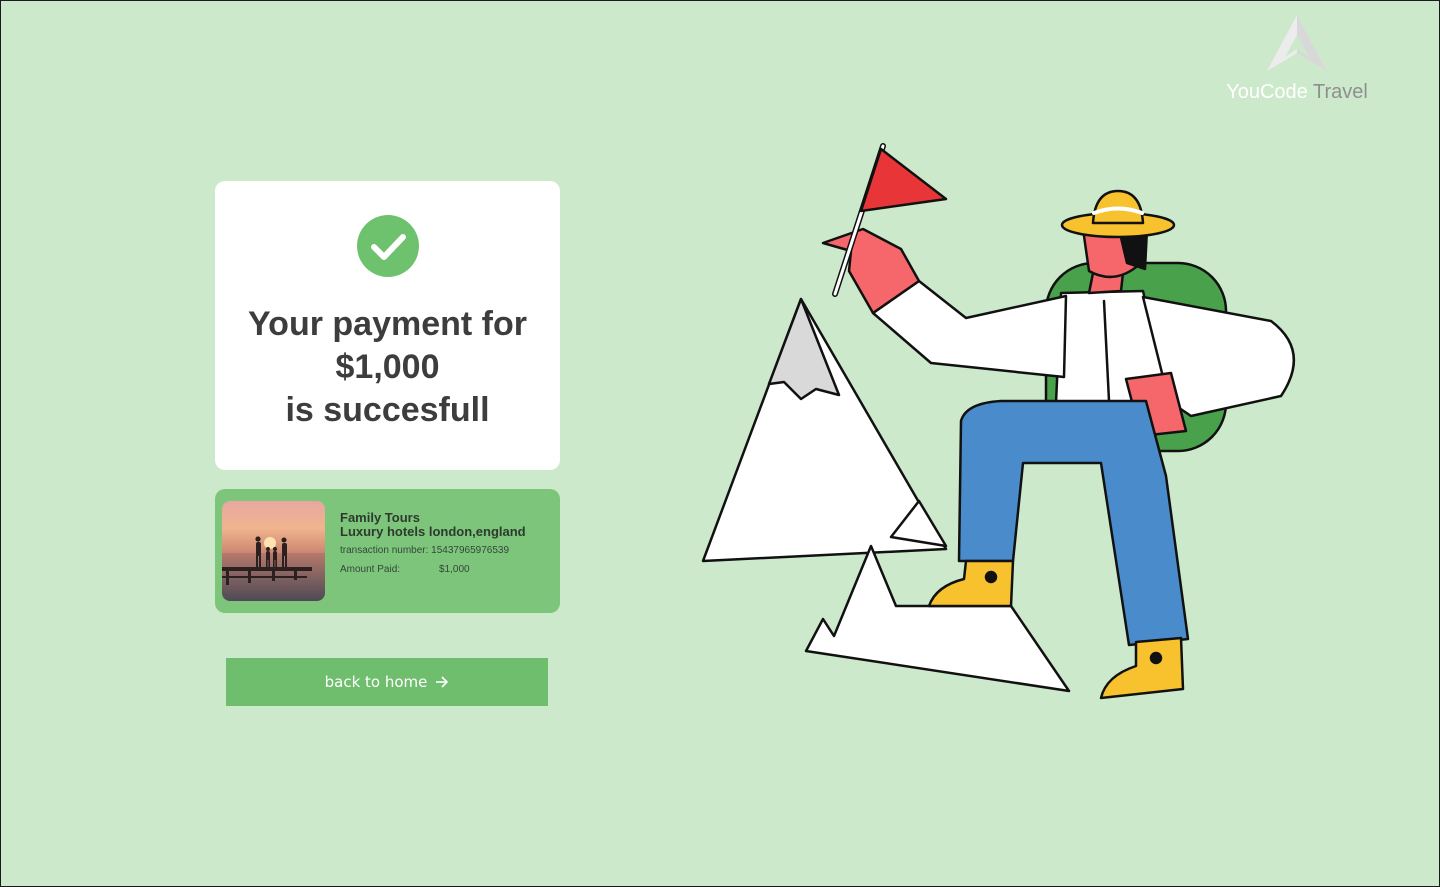  What do you see at coordinates (387, 410) in the screenshot?
I see `payment-message-line3: is succesfull` at bounding box center [387, 410].